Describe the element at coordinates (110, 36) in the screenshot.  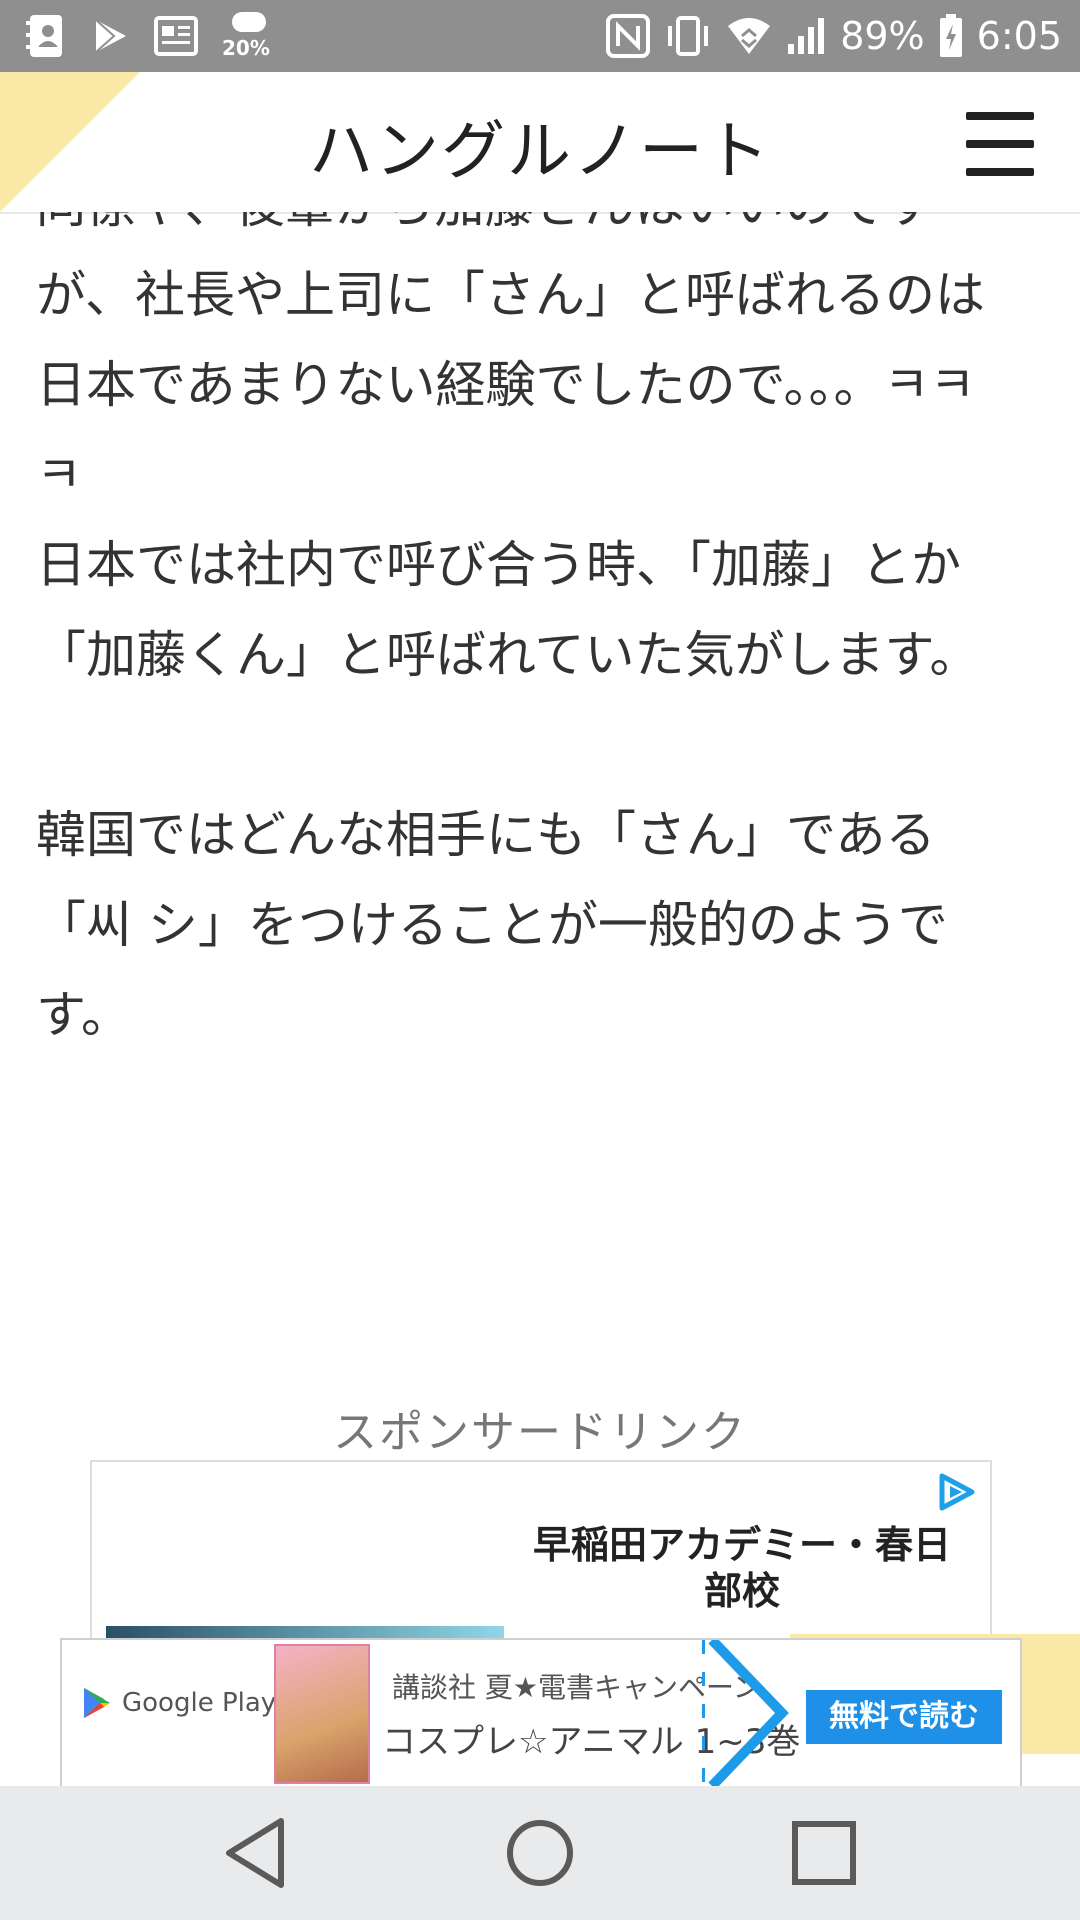
I see `play-store-icon` at that location.